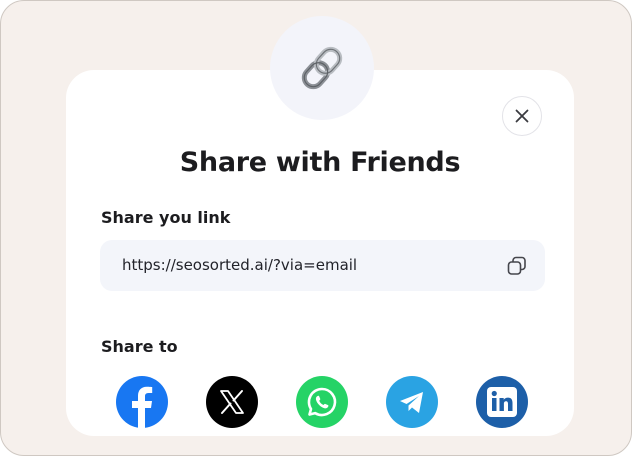  I want to click on share-link-value: https://seosorted.ai/?via=email, so click(239, 265).